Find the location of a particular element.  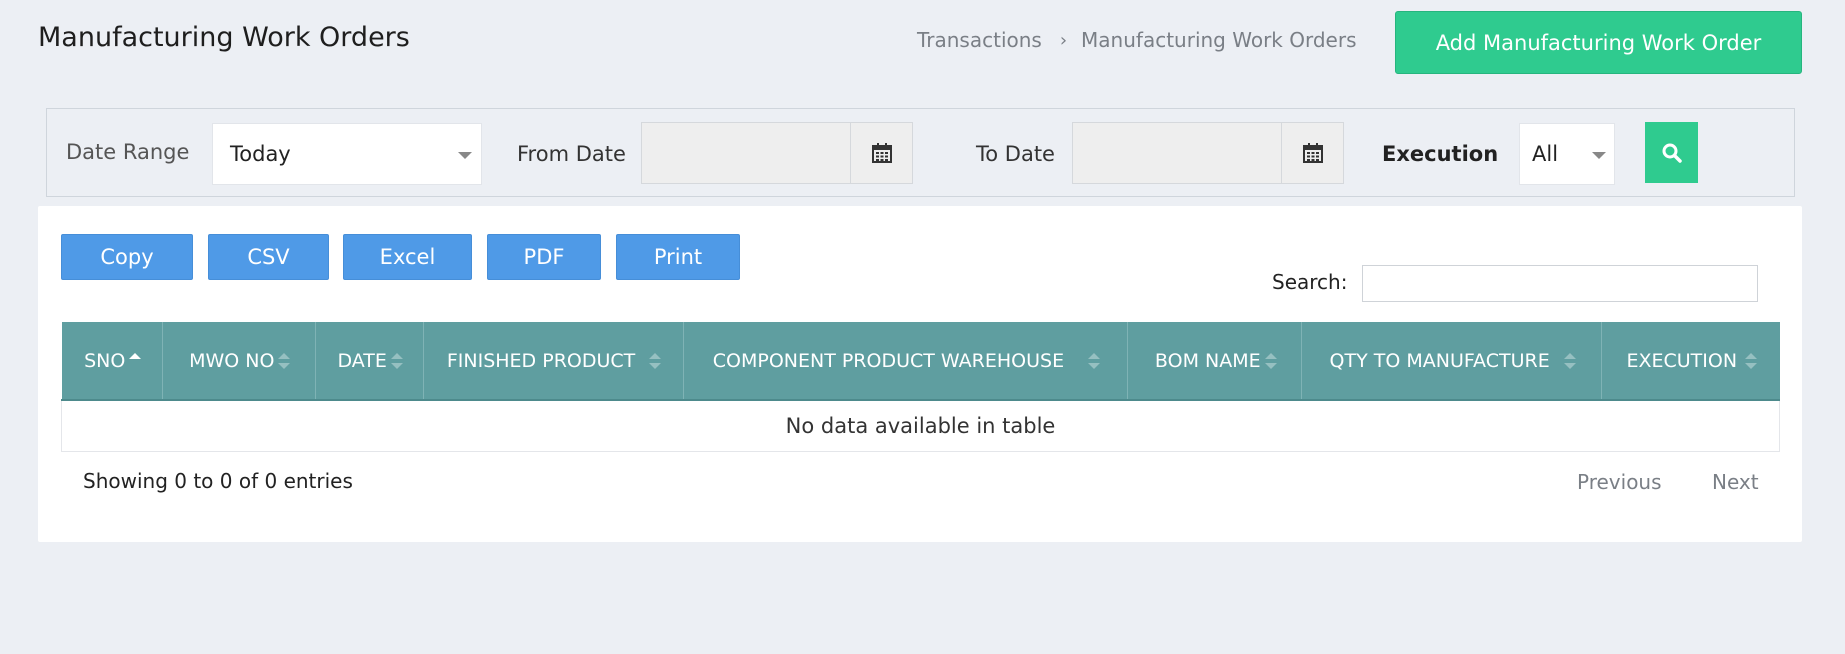

column-header-sno: SNO is located at coordinates (112, 361).